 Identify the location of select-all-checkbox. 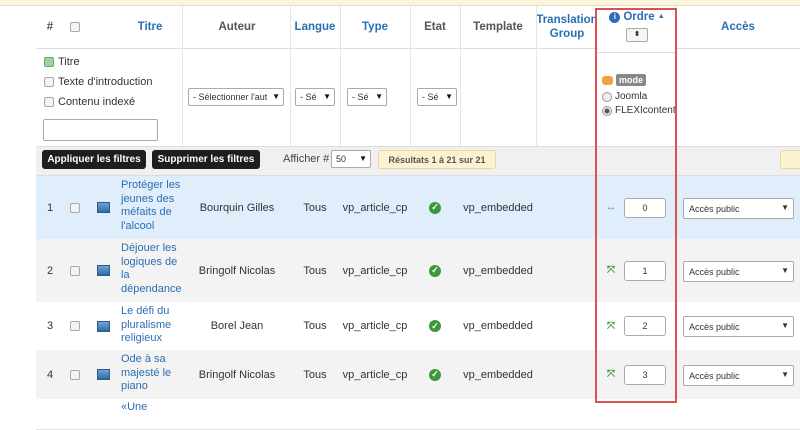
(75, 27).